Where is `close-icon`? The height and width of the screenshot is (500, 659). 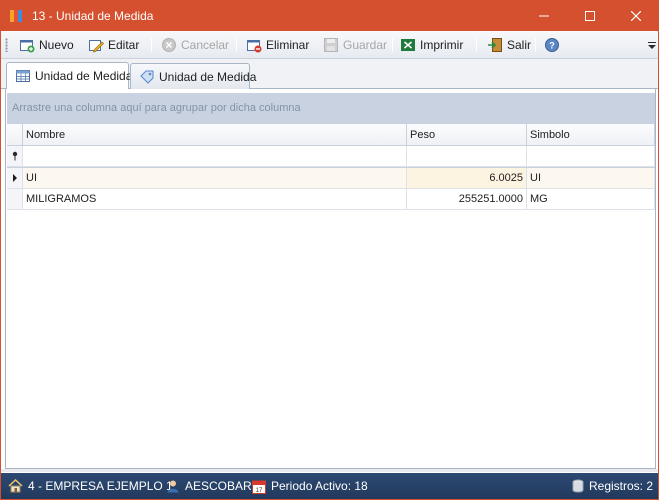 close-icon is located at coordinates (636, 16).